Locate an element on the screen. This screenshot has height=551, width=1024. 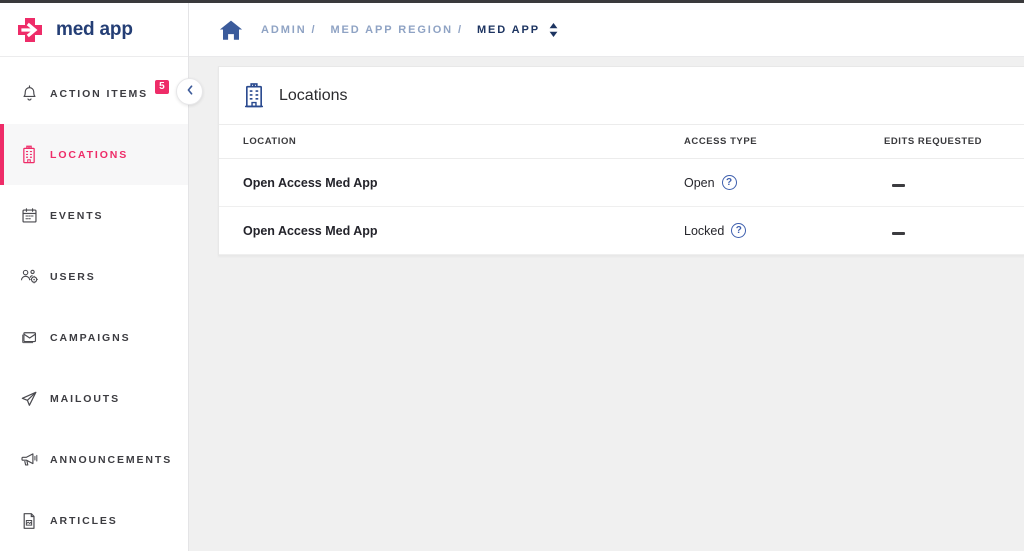
breadcrumb-admin: Admin / is located at coordinates (288, 30).